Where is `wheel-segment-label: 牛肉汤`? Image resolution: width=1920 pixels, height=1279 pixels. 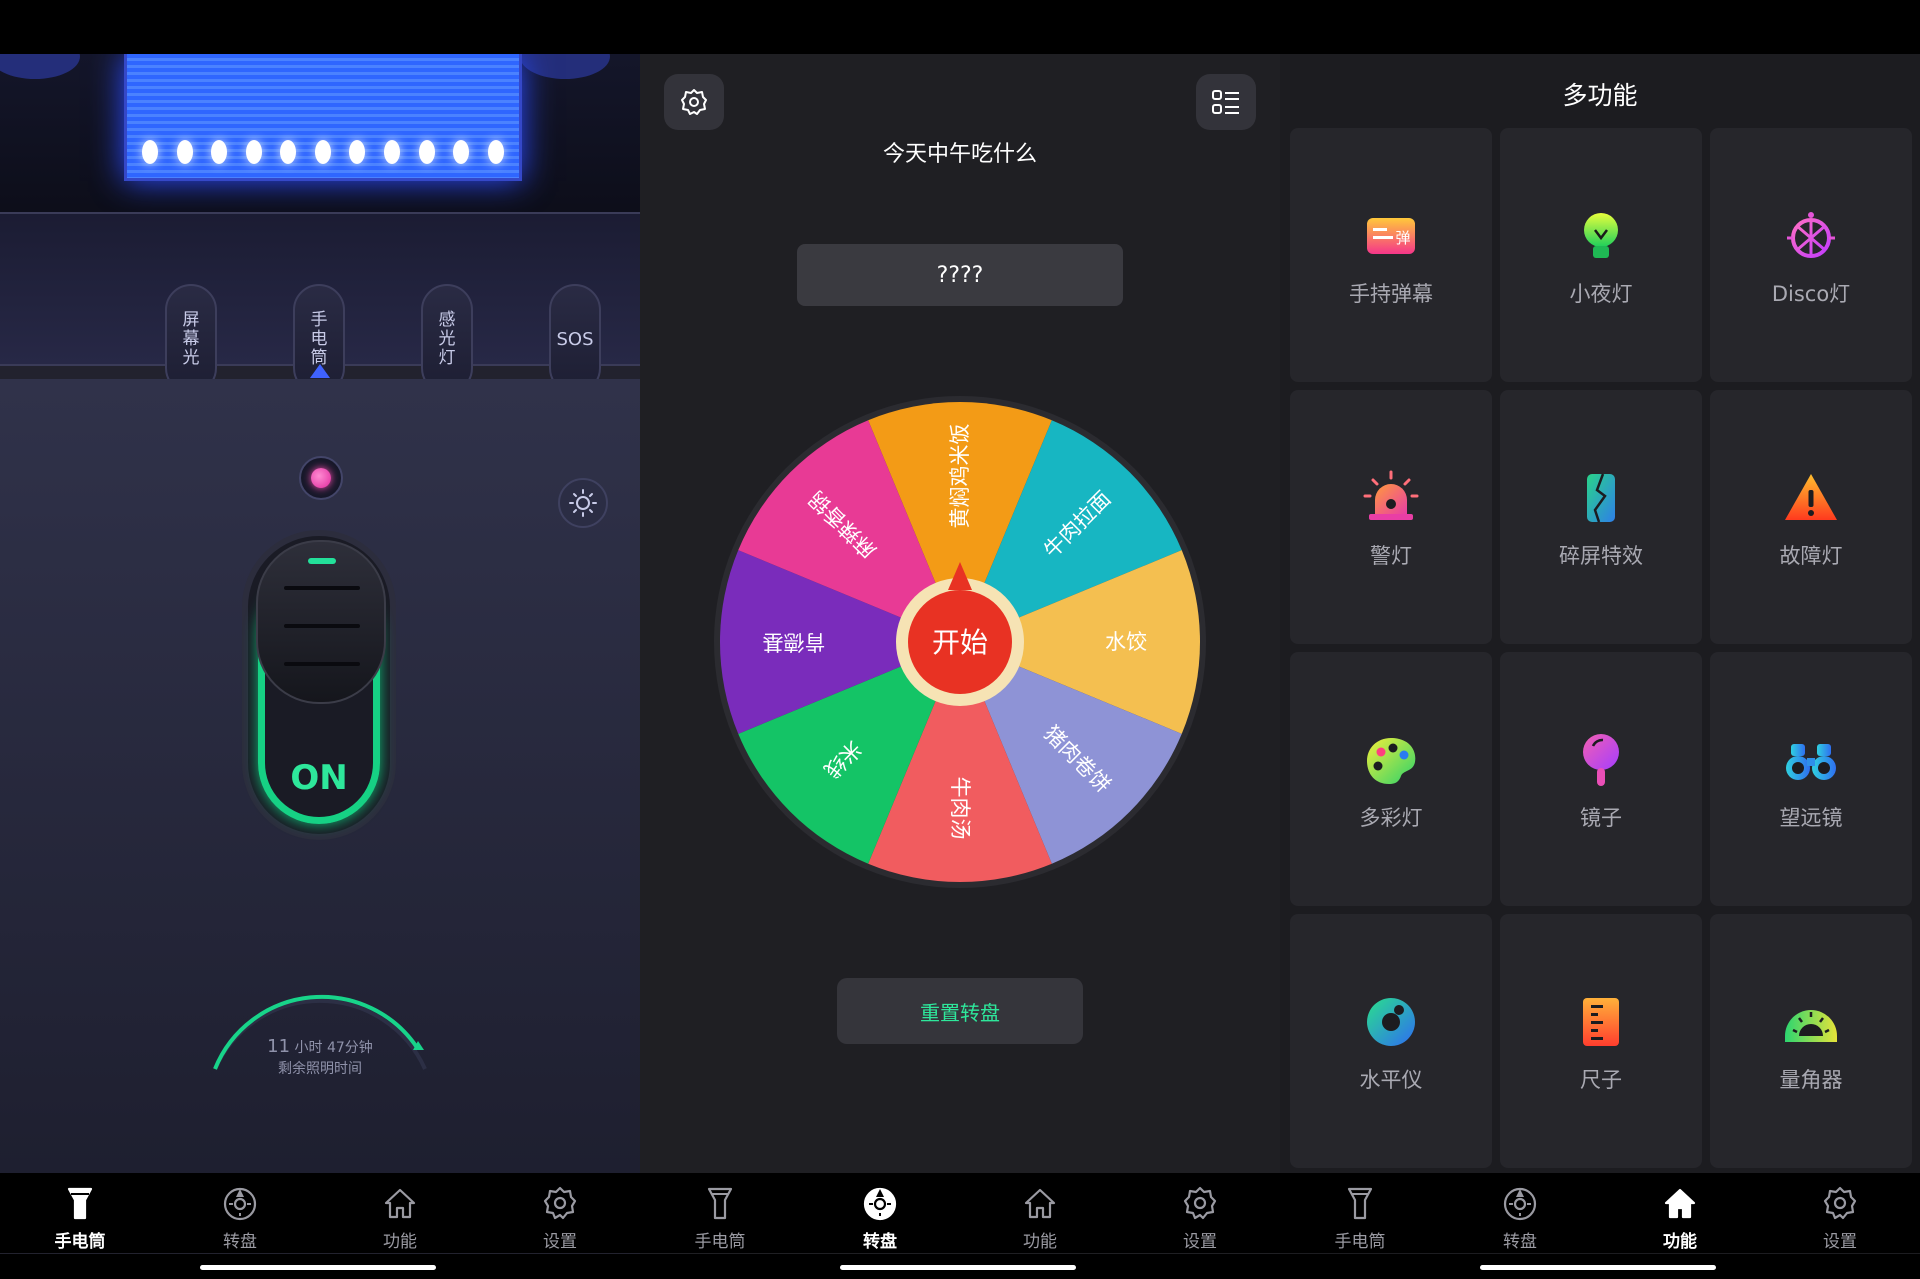 wheel-segment-label: 牛肉汤 is located at coordinates (960, 808).